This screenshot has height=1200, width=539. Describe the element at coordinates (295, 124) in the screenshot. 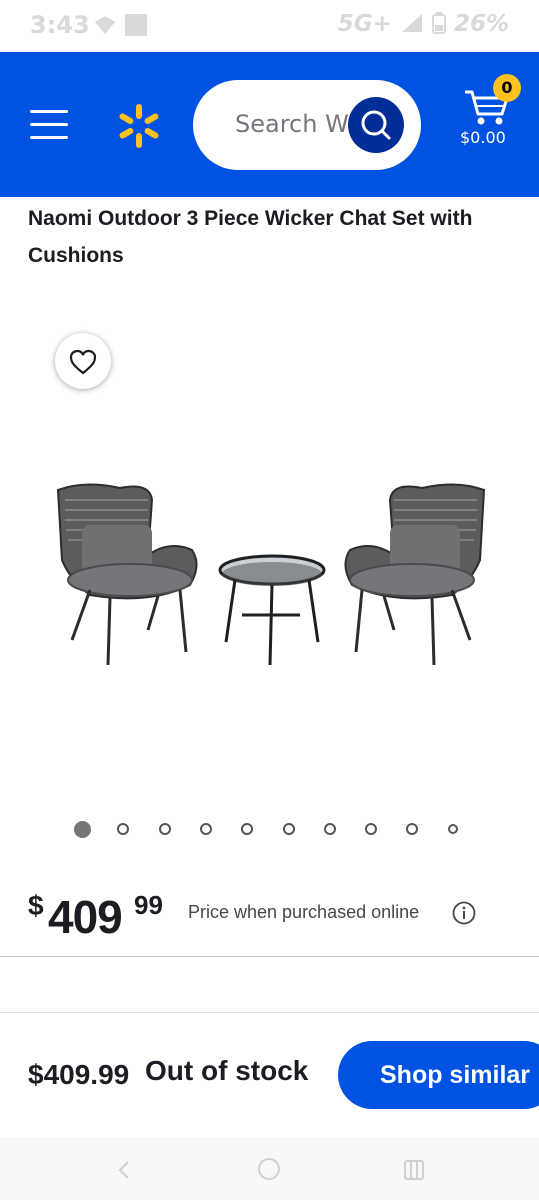

I see `search-input: Search Wa` at that location.